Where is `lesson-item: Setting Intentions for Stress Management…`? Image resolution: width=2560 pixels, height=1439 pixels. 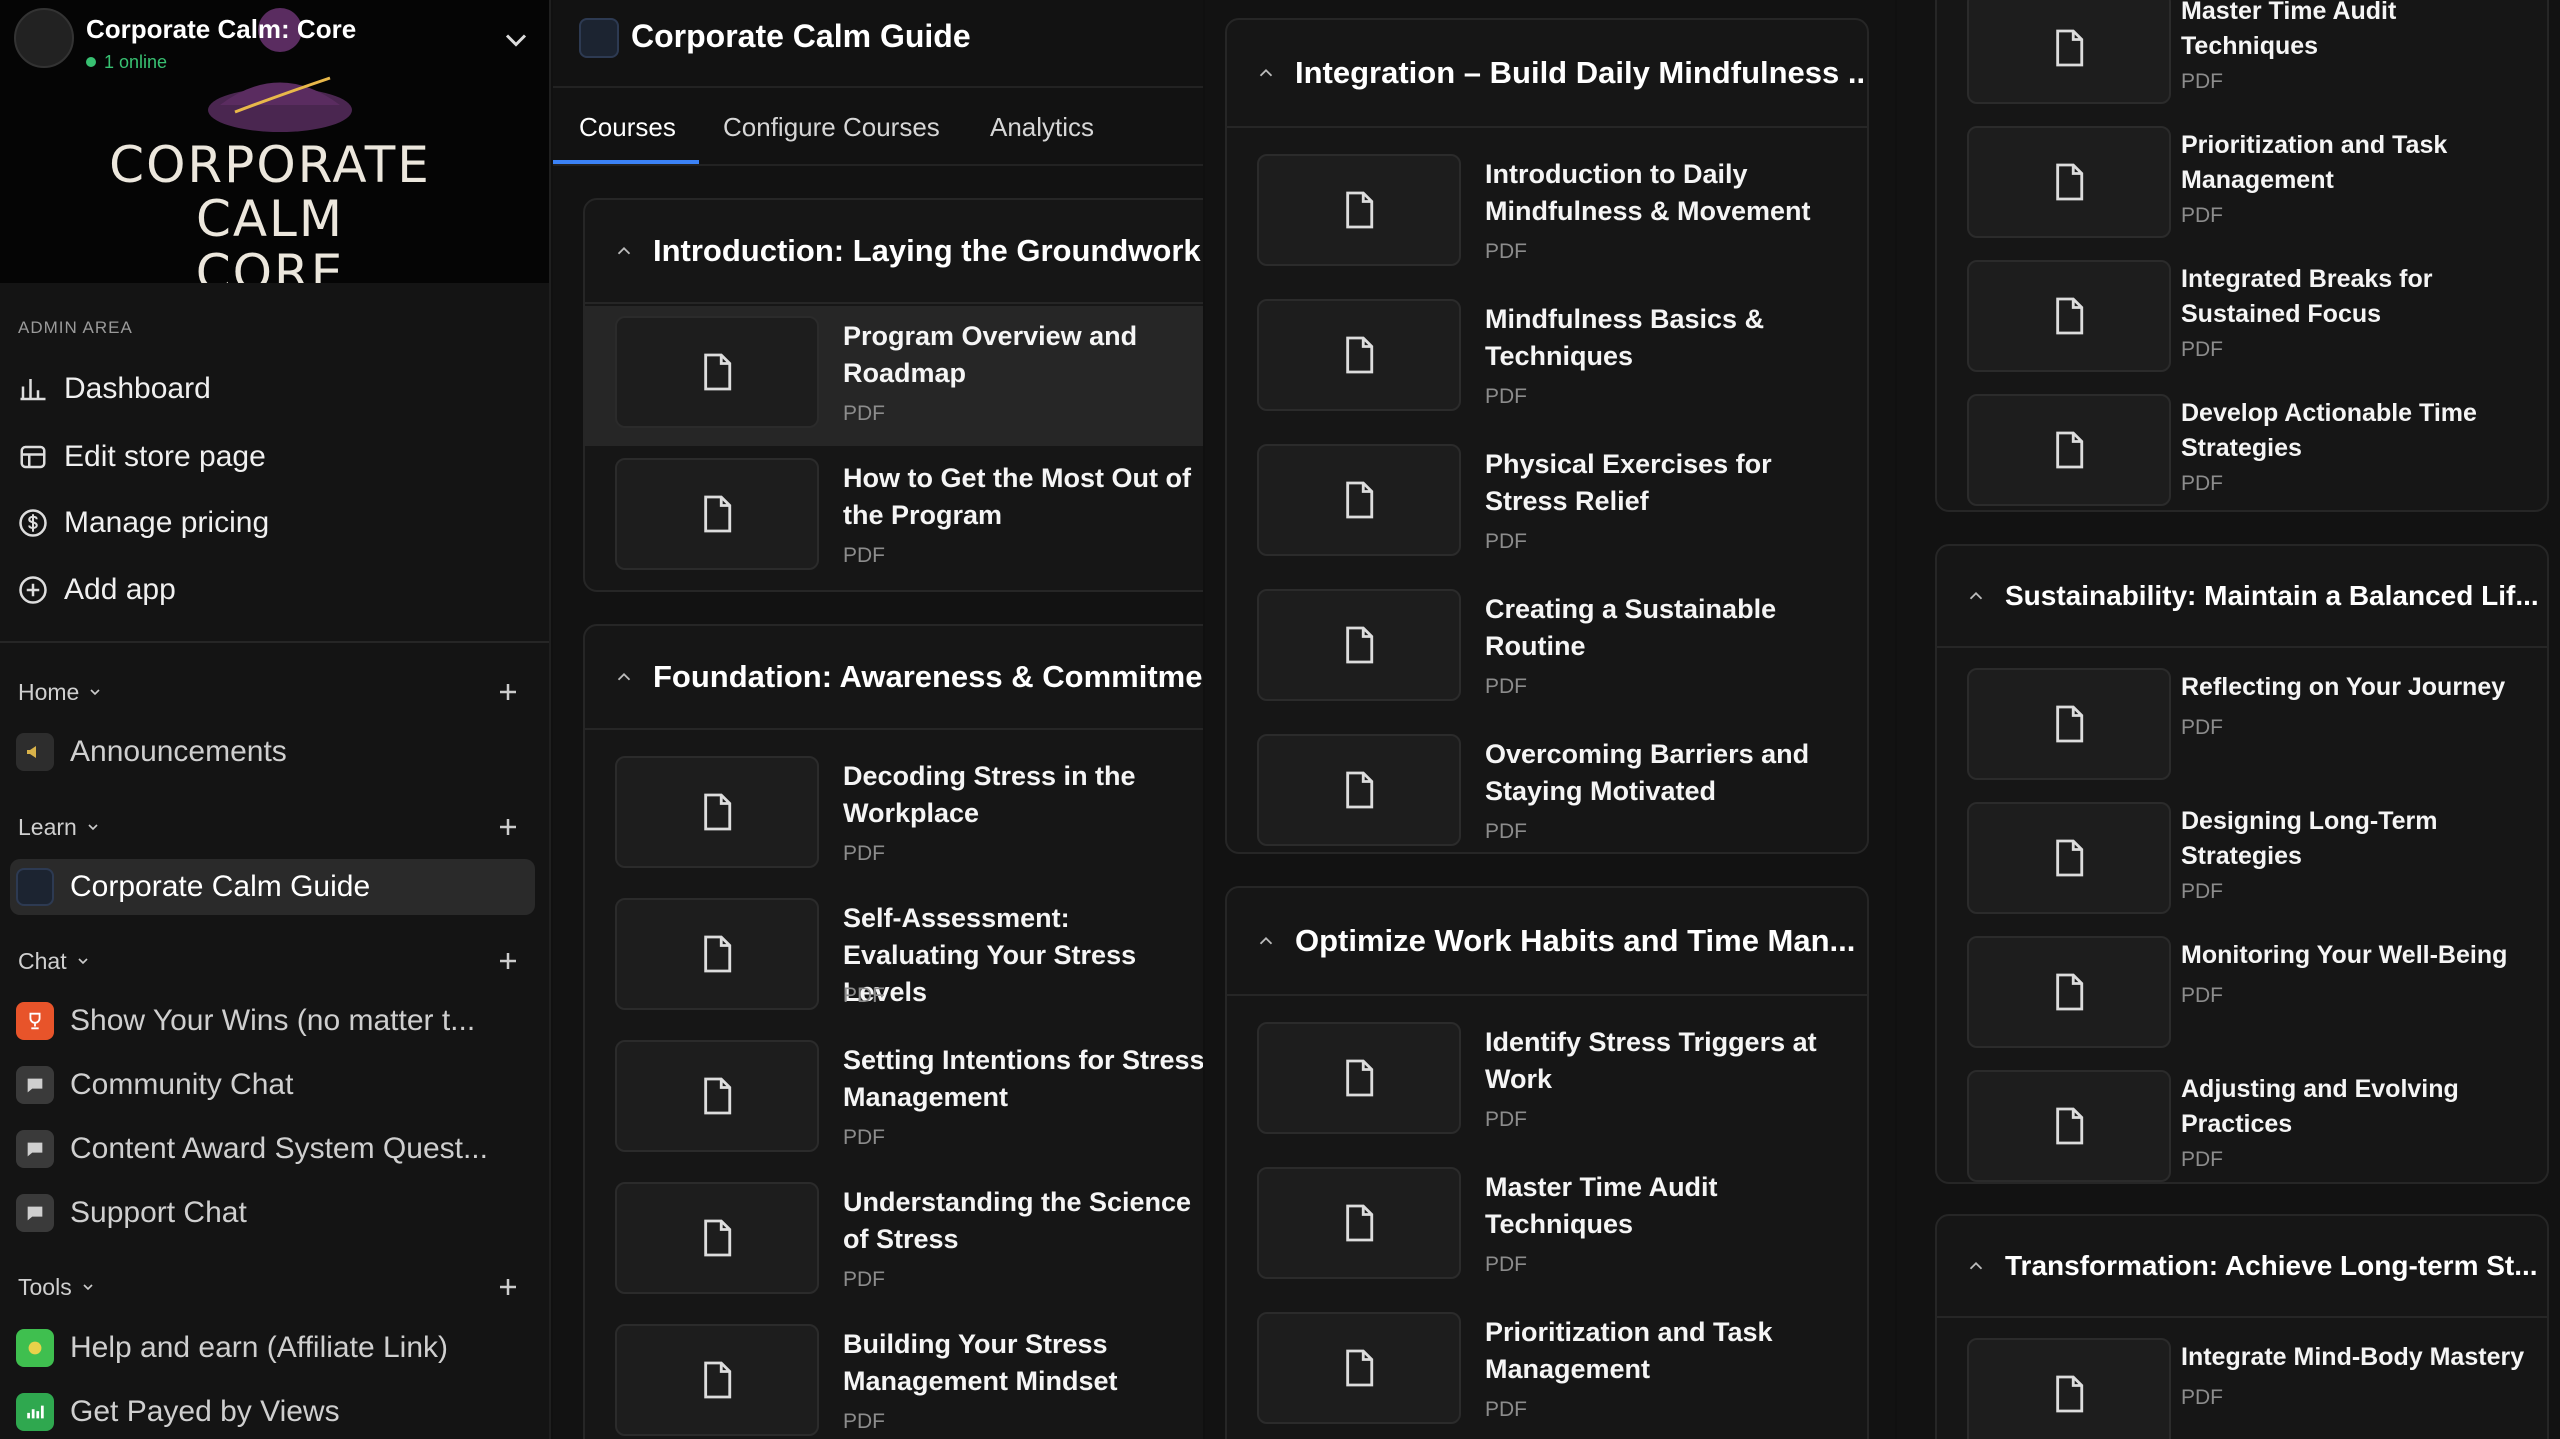
lesson-item: Setting Intentions for Stress Management… is located at coordinates (894, 1100).